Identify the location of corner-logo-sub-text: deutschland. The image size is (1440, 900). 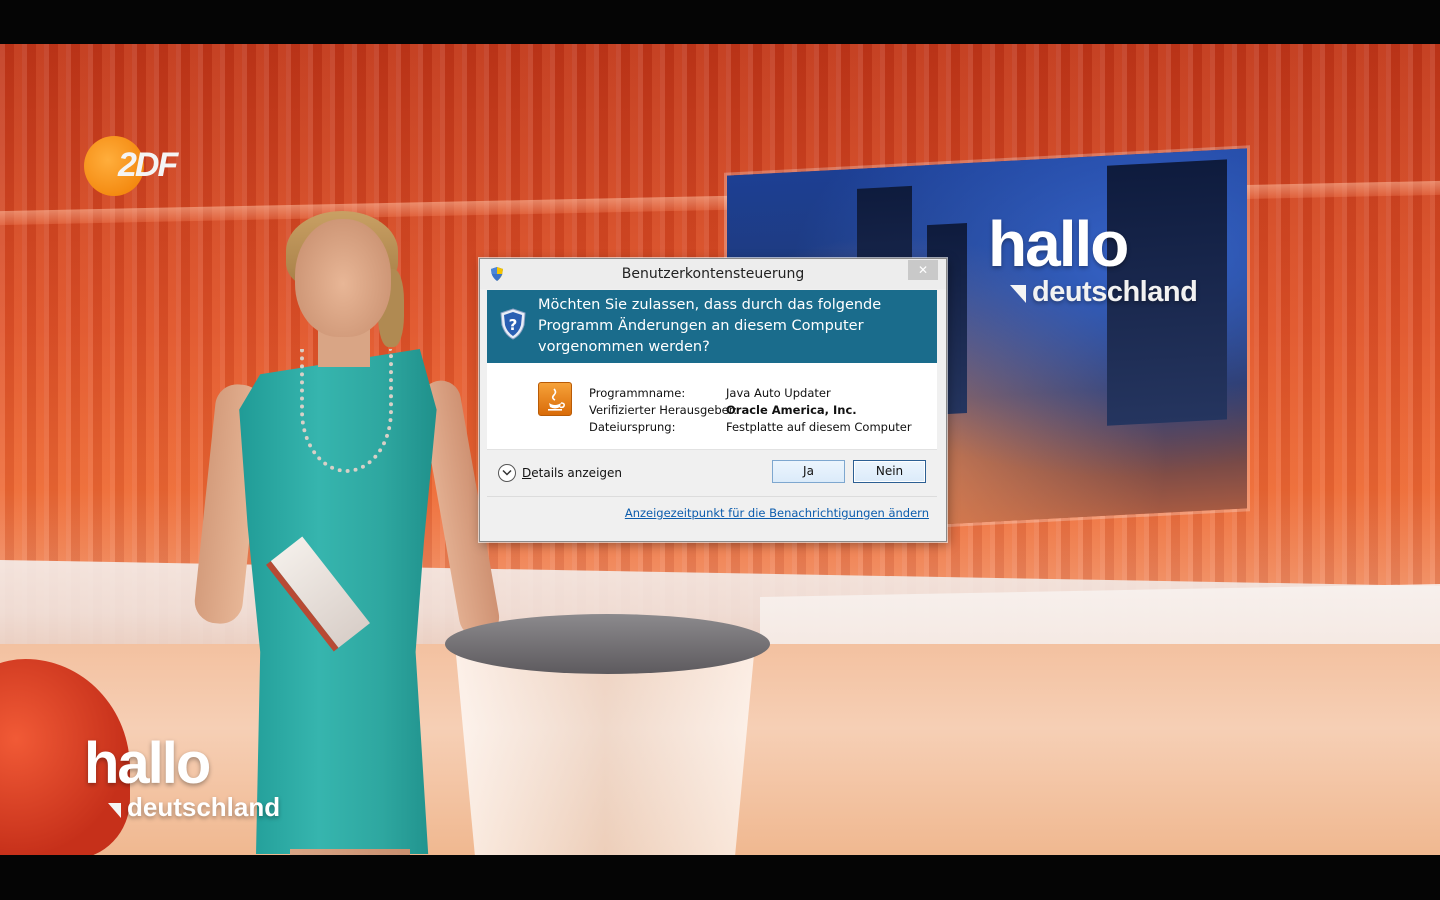
(204, 807).